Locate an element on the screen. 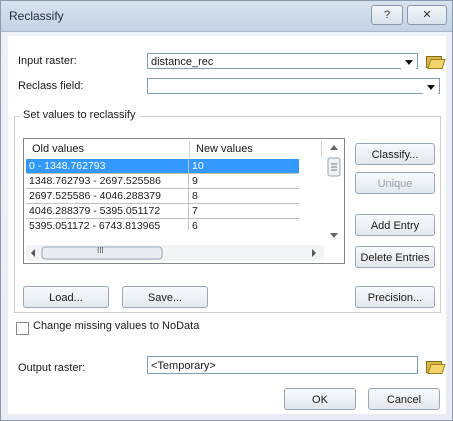 The image size is (453, 421). new-value-cell: 9 is located at coordinates (244, 181).